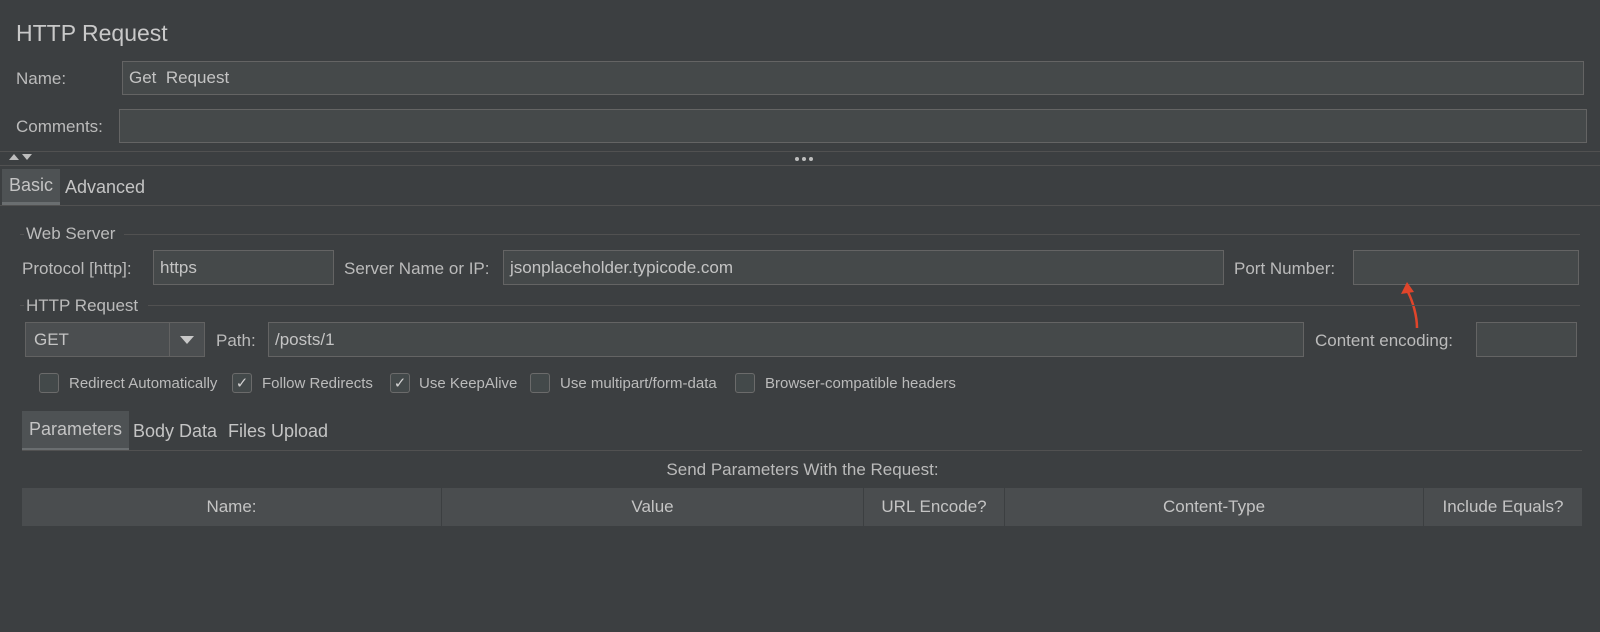 The width and height of the screenshot is (1600, 632). I want to click on browser-compatible-headers-checkbox, so click(745, 383).